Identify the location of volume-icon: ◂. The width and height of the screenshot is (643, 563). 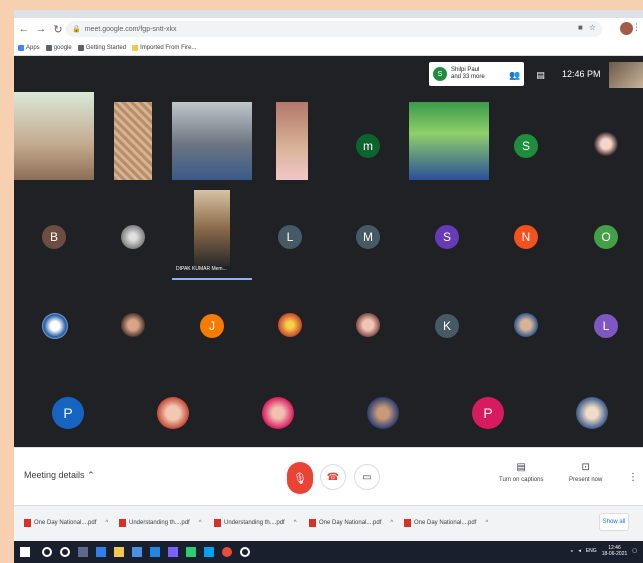
(579, 551).